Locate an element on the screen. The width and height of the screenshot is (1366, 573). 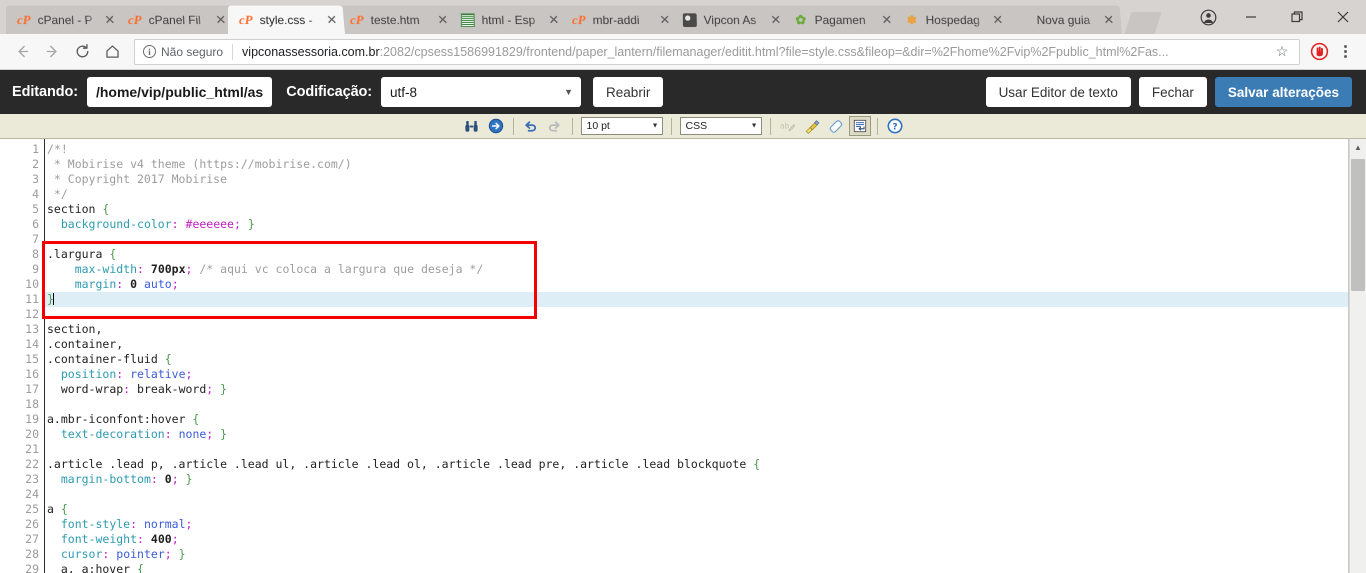
new-tab-button is located at coordinates (1143, 23).